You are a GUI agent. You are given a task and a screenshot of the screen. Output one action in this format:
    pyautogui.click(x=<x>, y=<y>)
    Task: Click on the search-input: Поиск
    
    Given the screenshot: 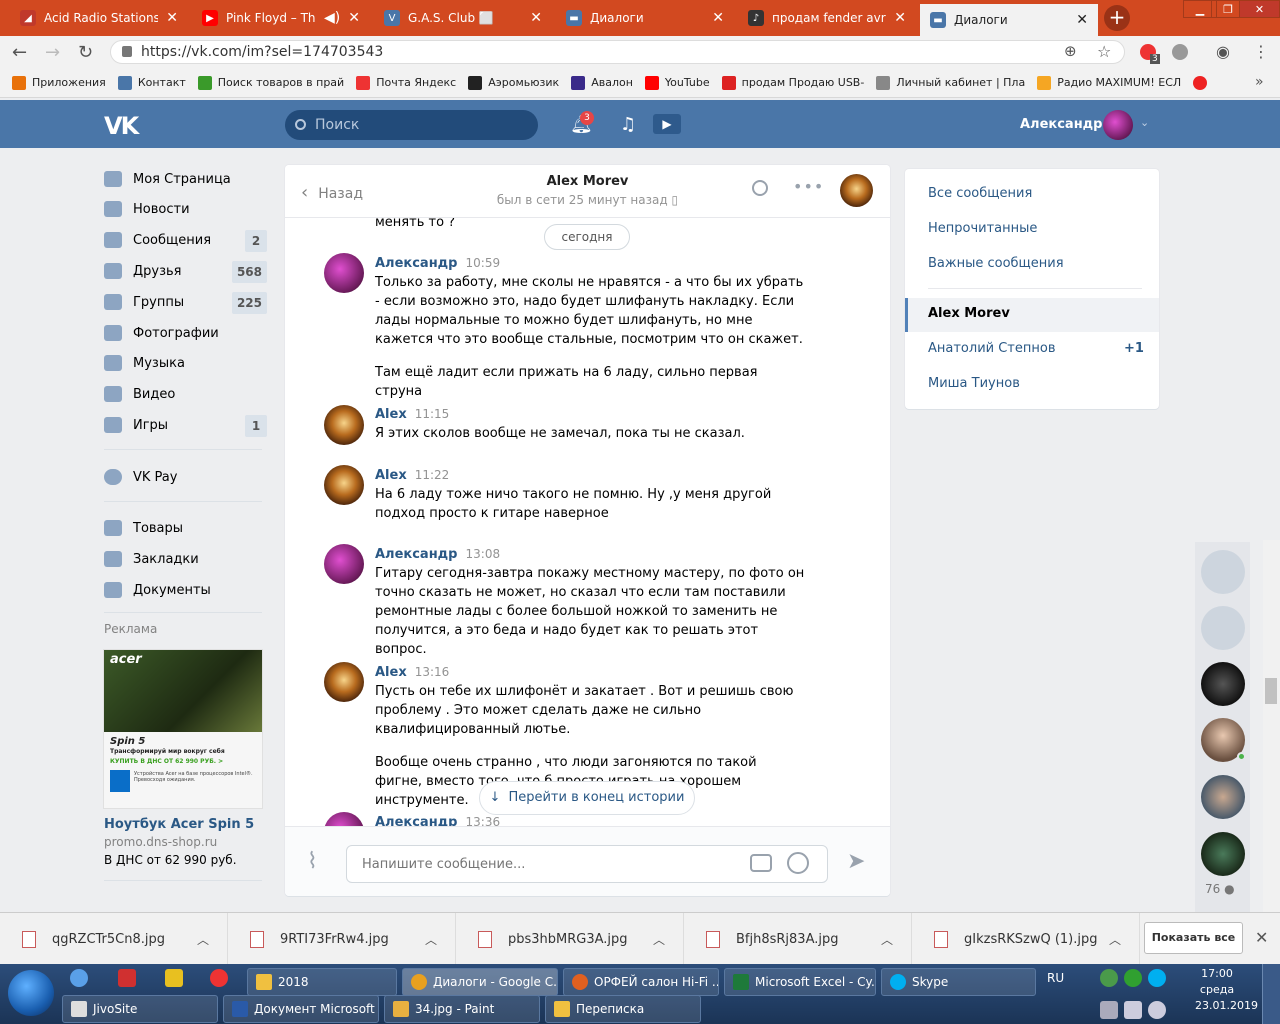 What is the action you would take?
    pyautogui.click(x=411, y=125)
    